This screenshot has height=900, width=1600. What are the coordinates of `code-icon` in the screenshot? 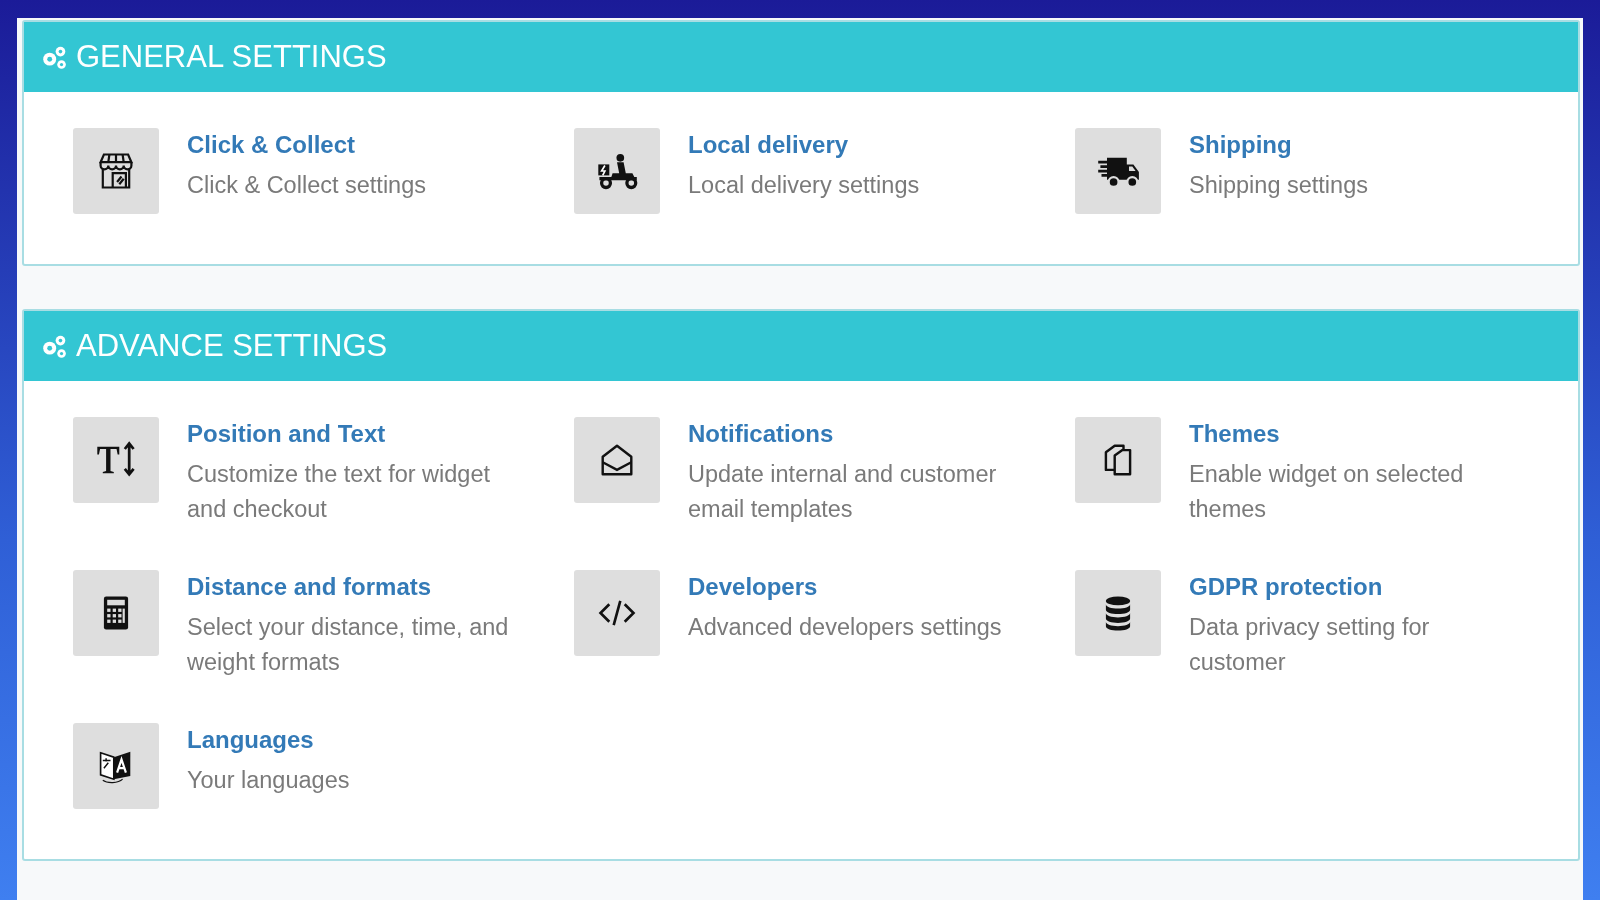 It's located at (617, 613).